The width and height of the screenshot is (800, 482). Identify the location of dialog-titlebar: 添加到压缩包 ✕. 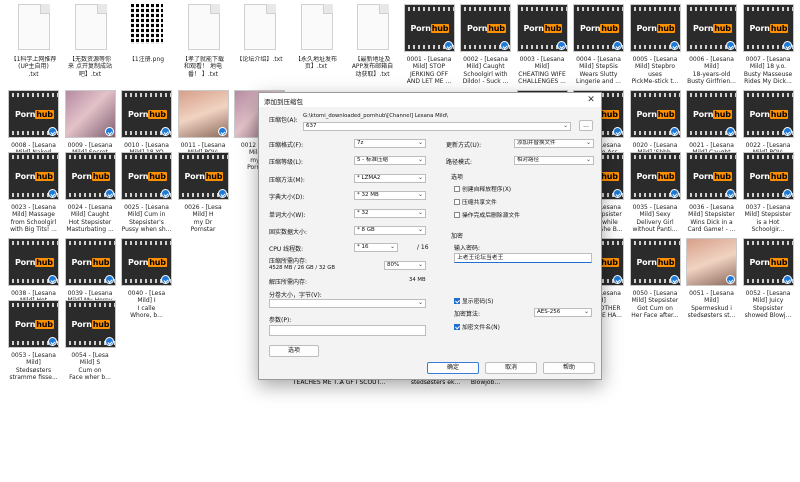
(430, 100).